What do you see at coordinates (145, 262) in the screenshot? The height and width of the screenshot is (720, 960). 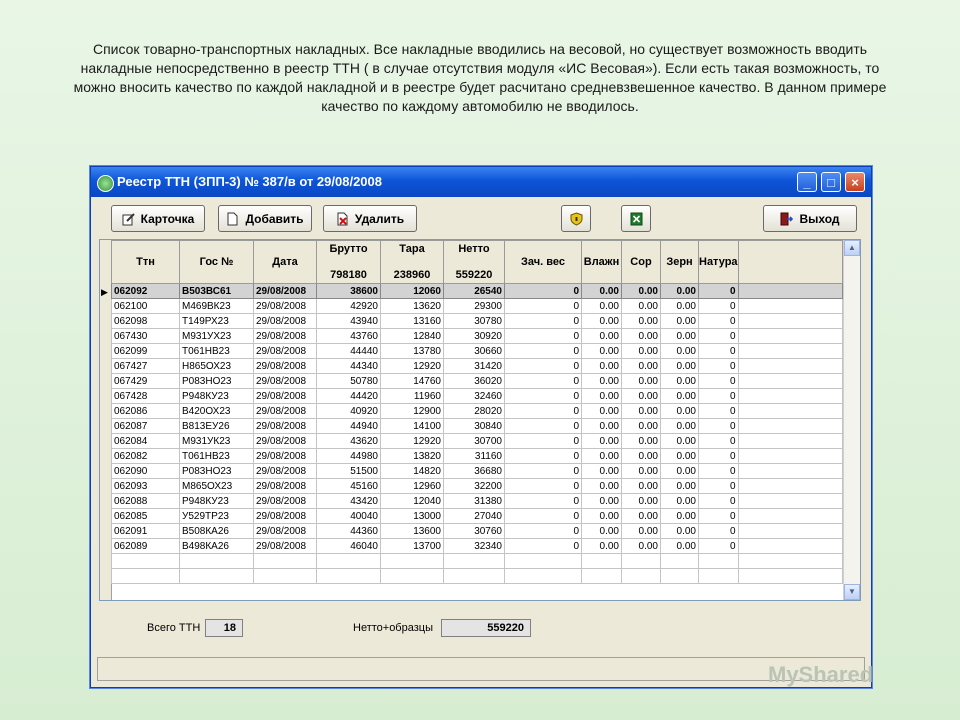 I see `col-header-ttn: Ттн` at bounding box center [145, 262].